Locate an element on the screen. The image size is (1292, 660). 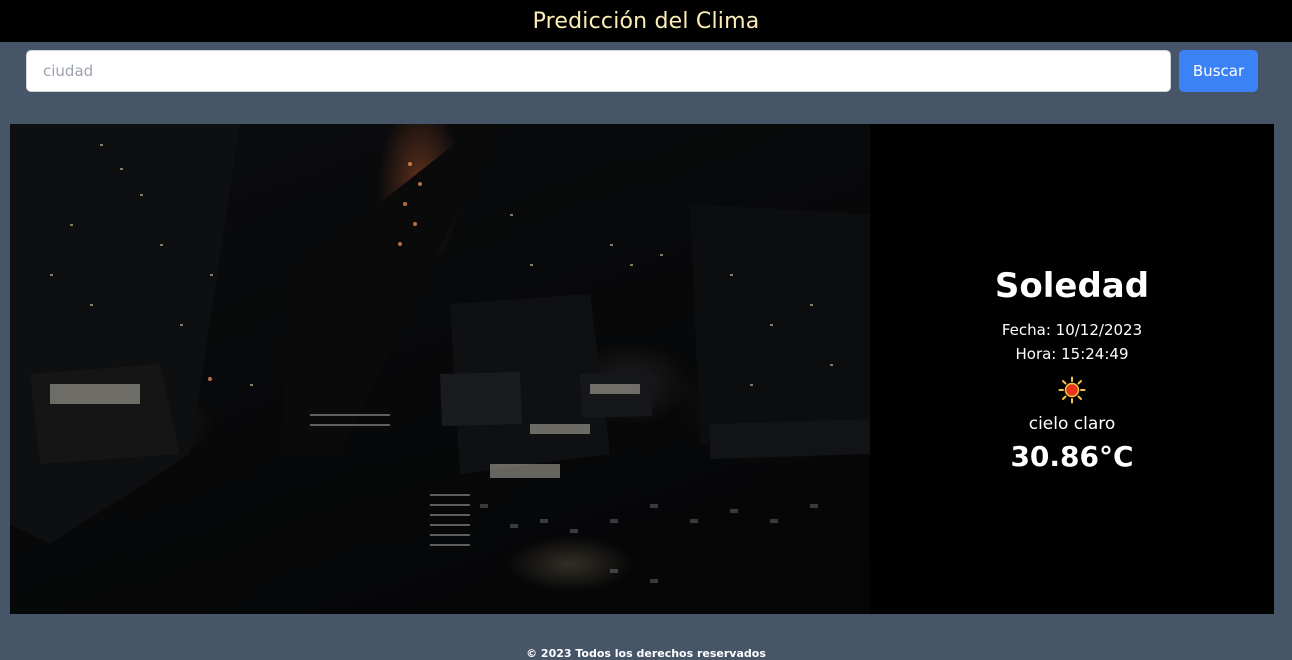
weather-description: cielo claro is located at coordinates (1072, 423).